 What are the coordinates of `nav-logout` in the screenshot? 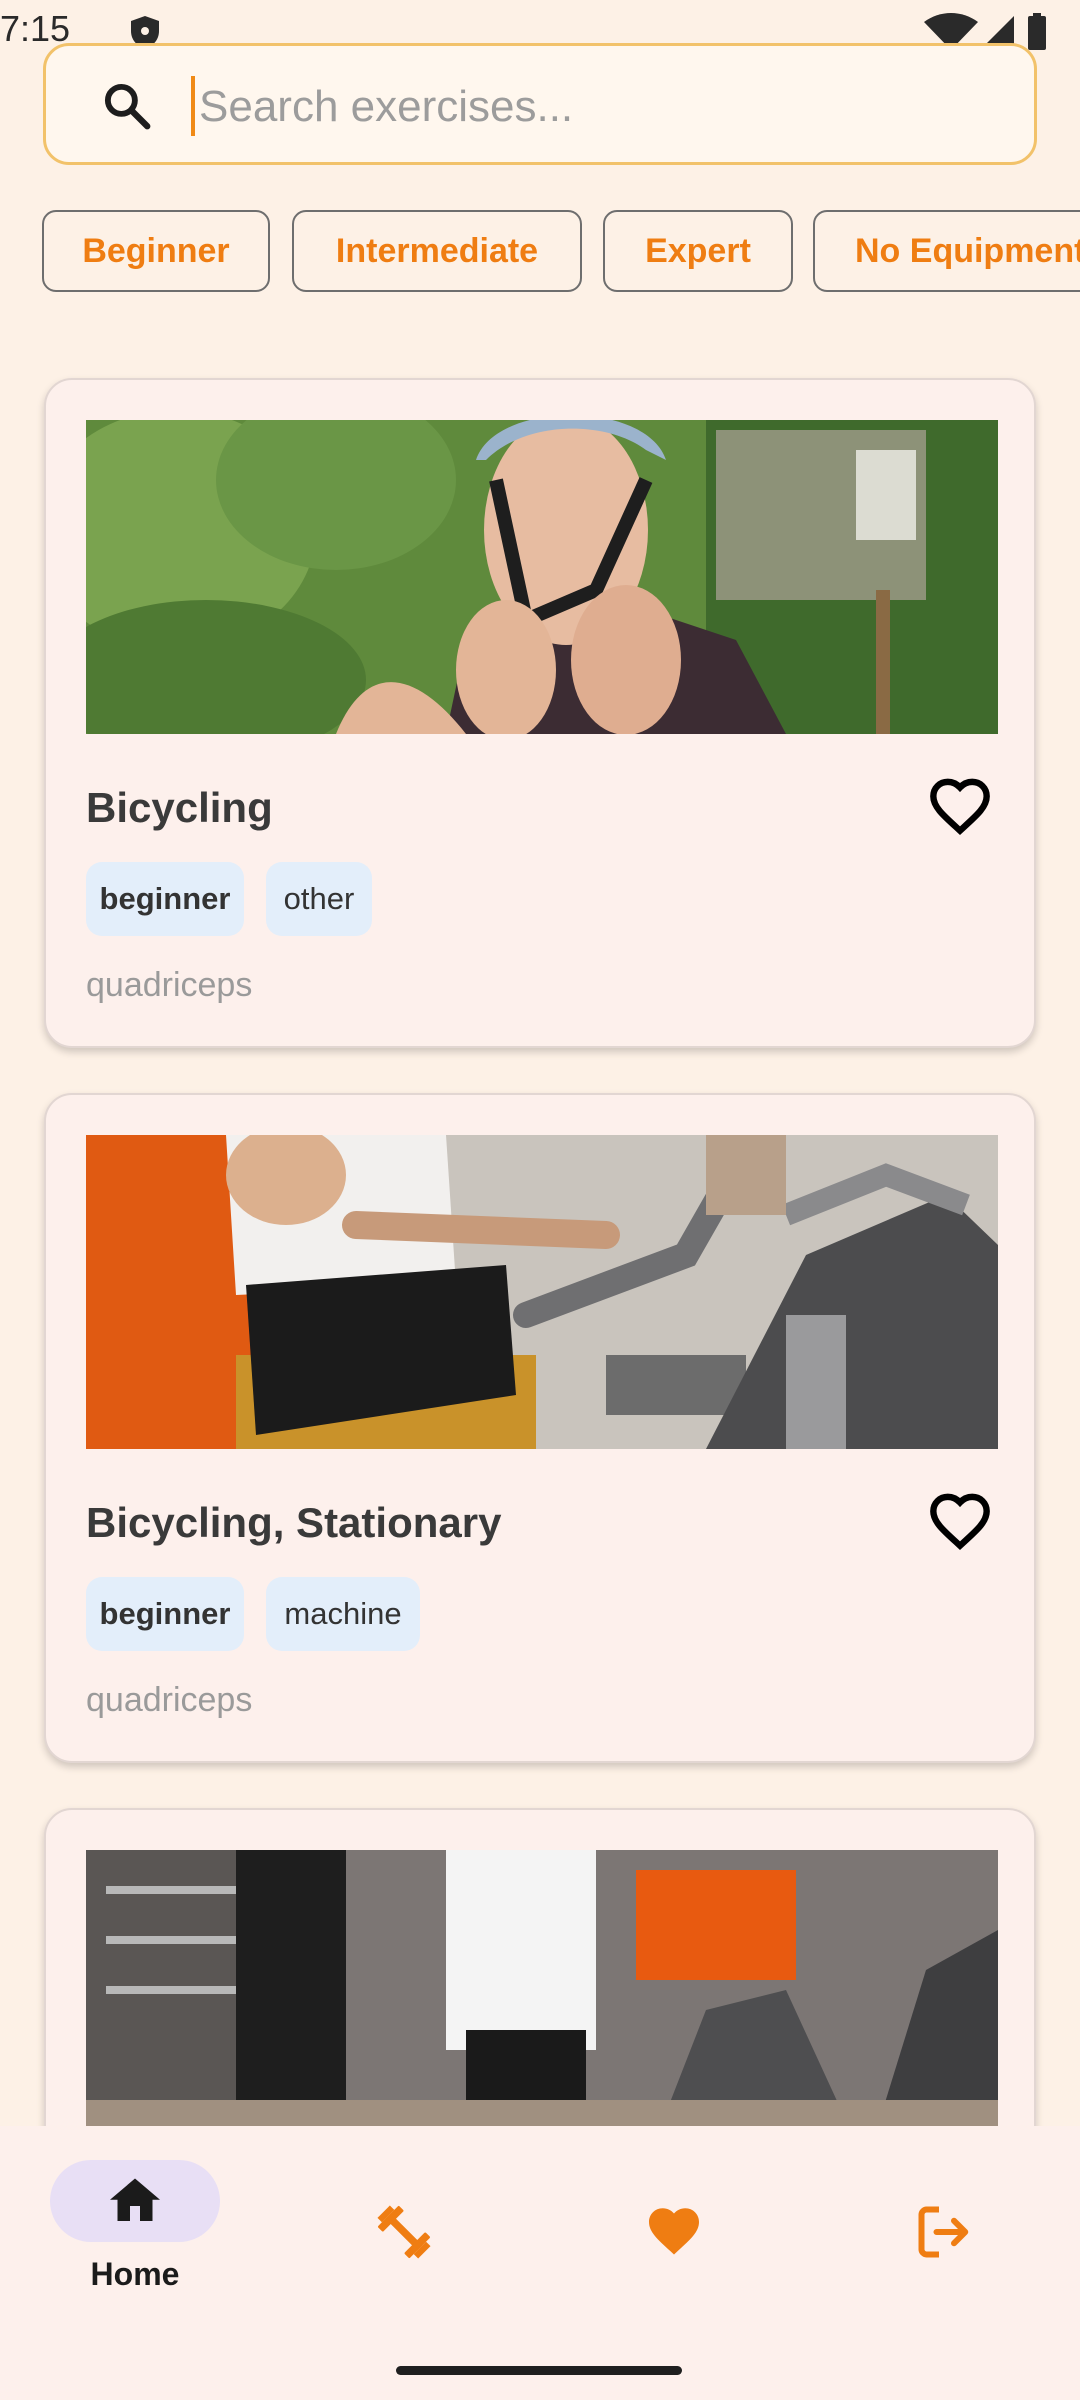 It's located at (944, 2230).